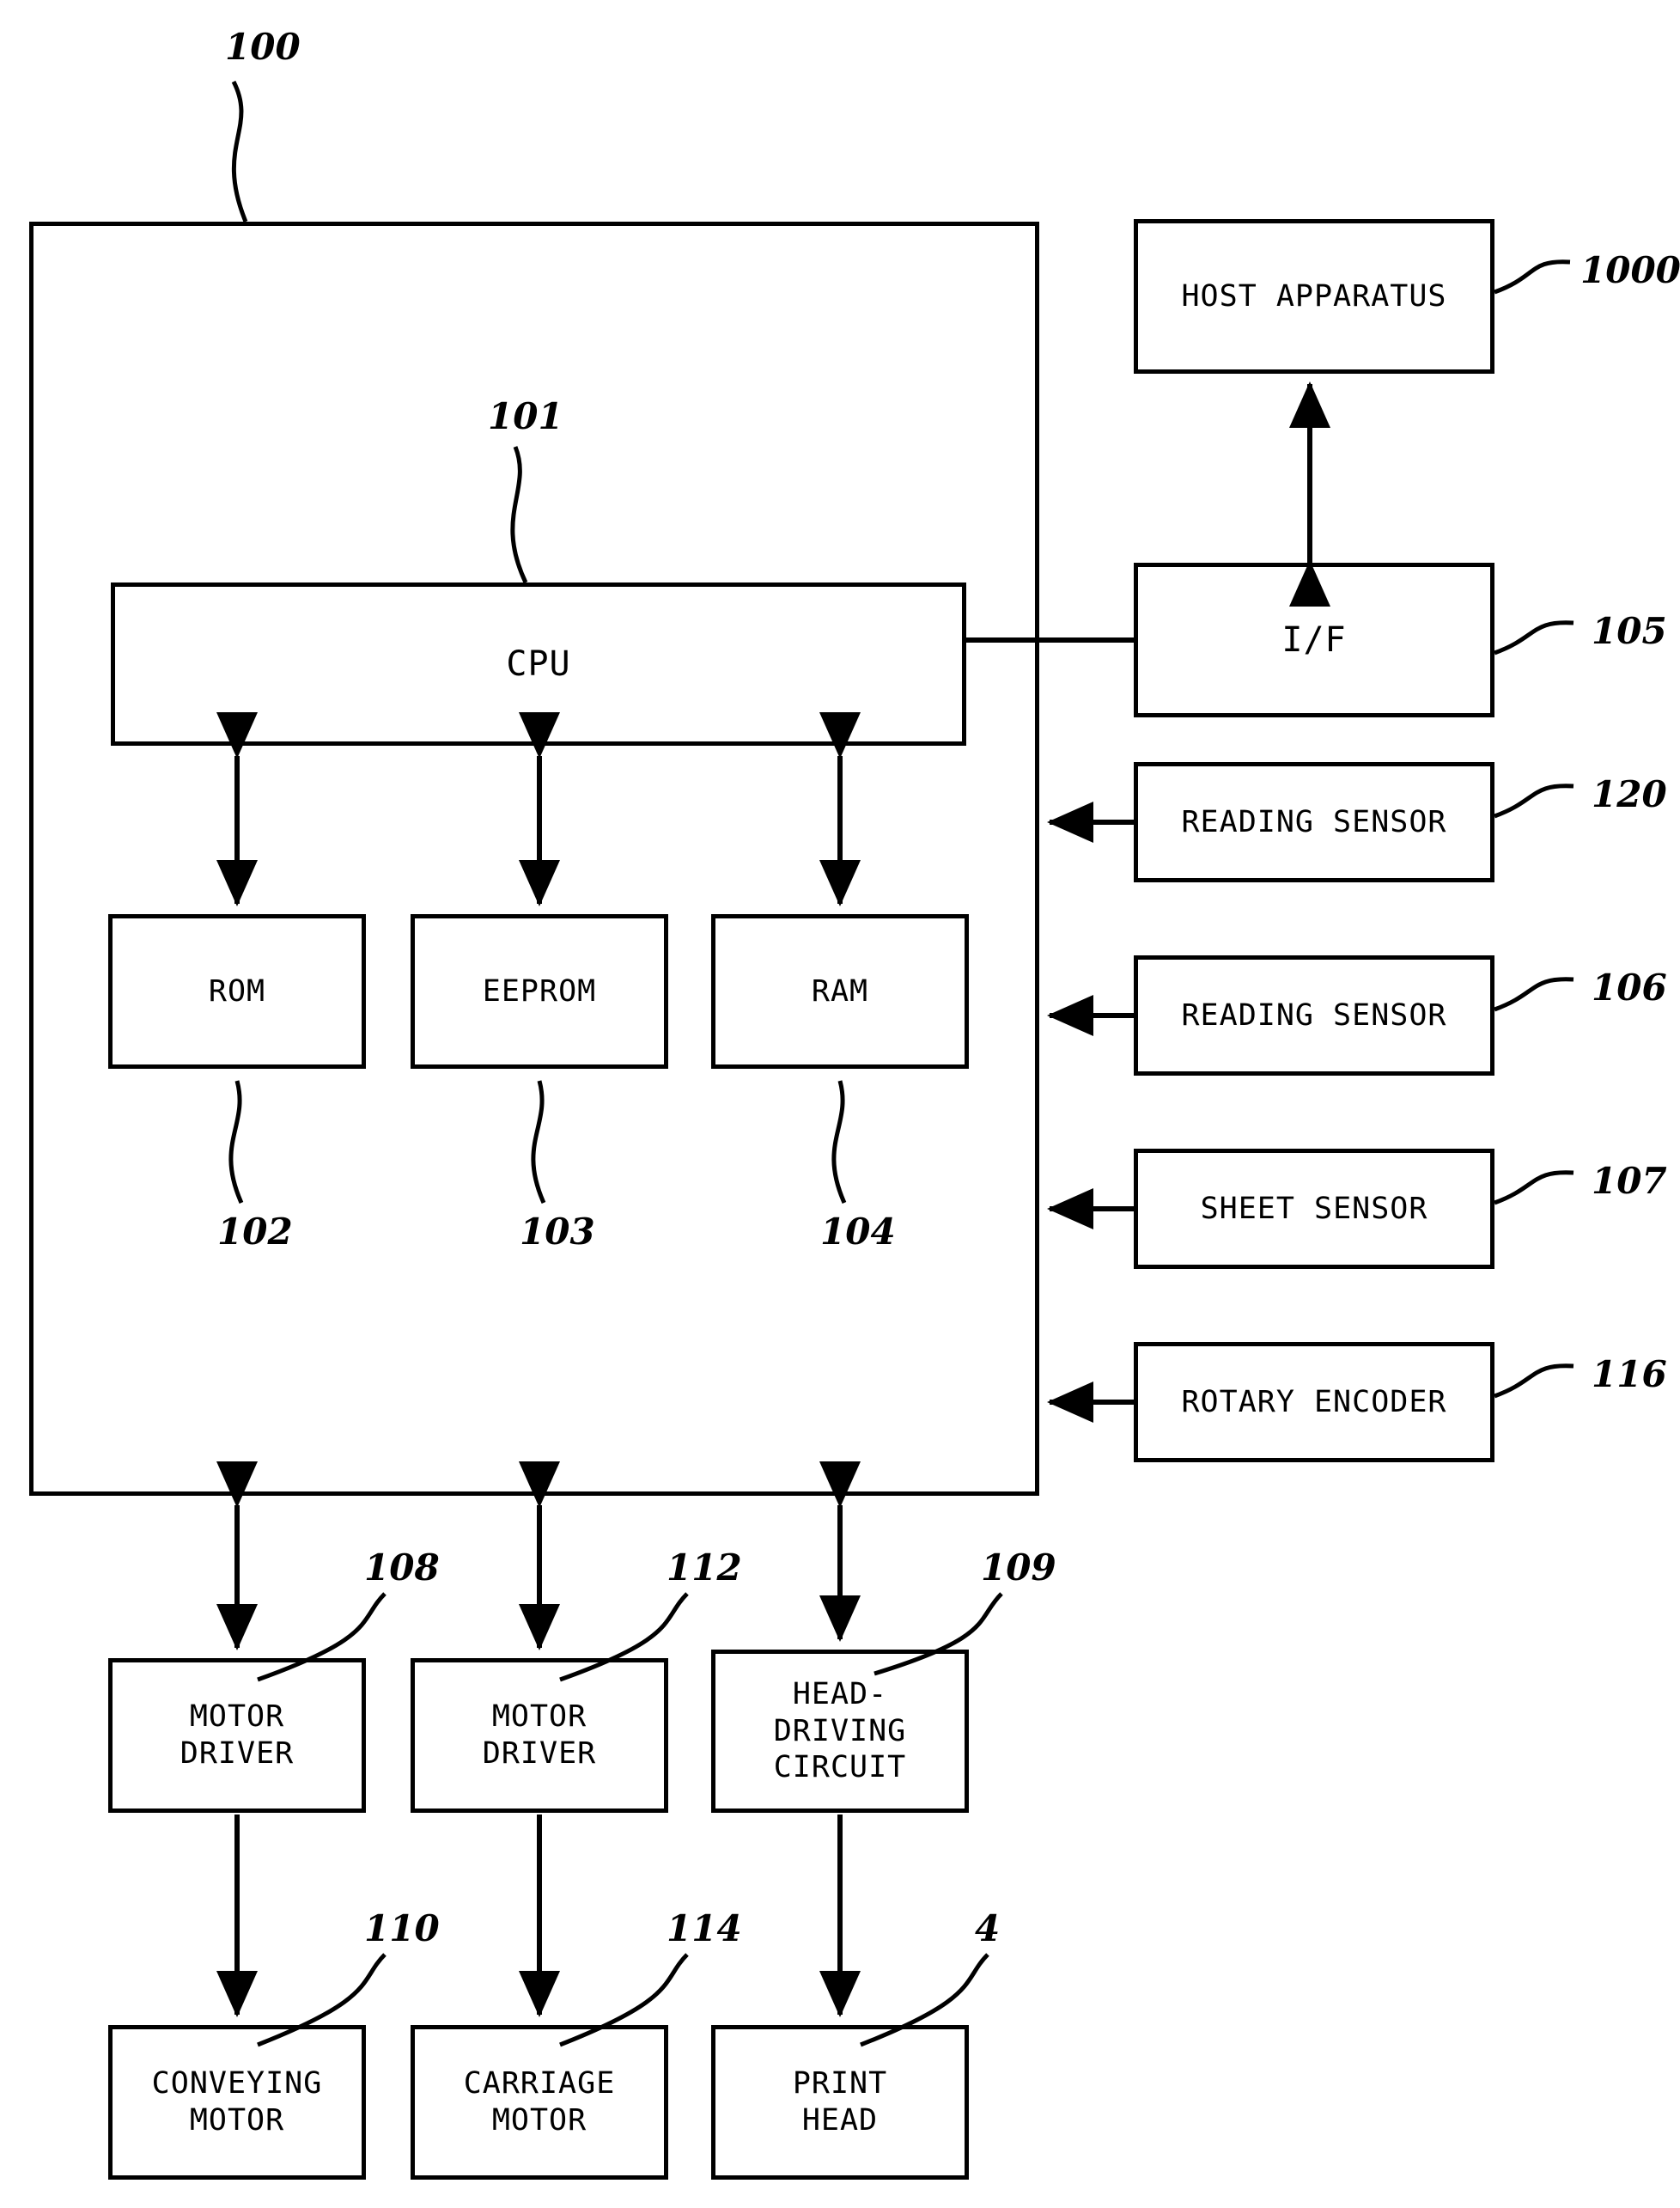 The image size is (1680, 2208). I want to click on block-host-apparatus: HOST APPARATUS, so click(1314, 296).